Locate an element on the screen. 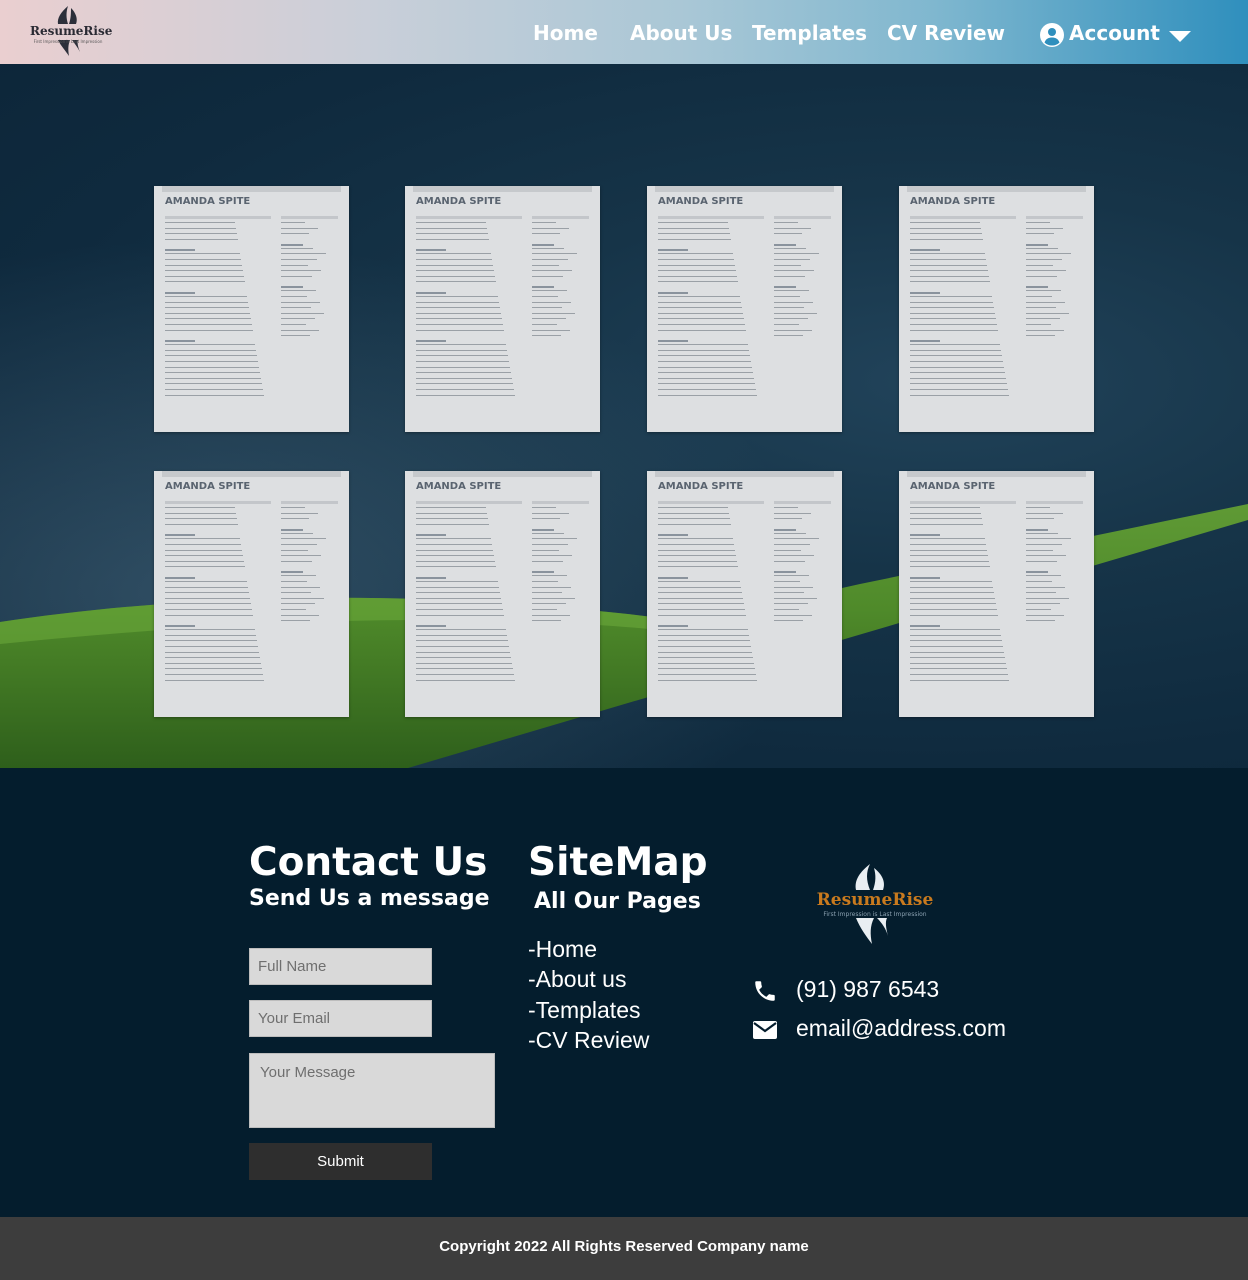  template-top-bar is located at coordinates (251, 474).